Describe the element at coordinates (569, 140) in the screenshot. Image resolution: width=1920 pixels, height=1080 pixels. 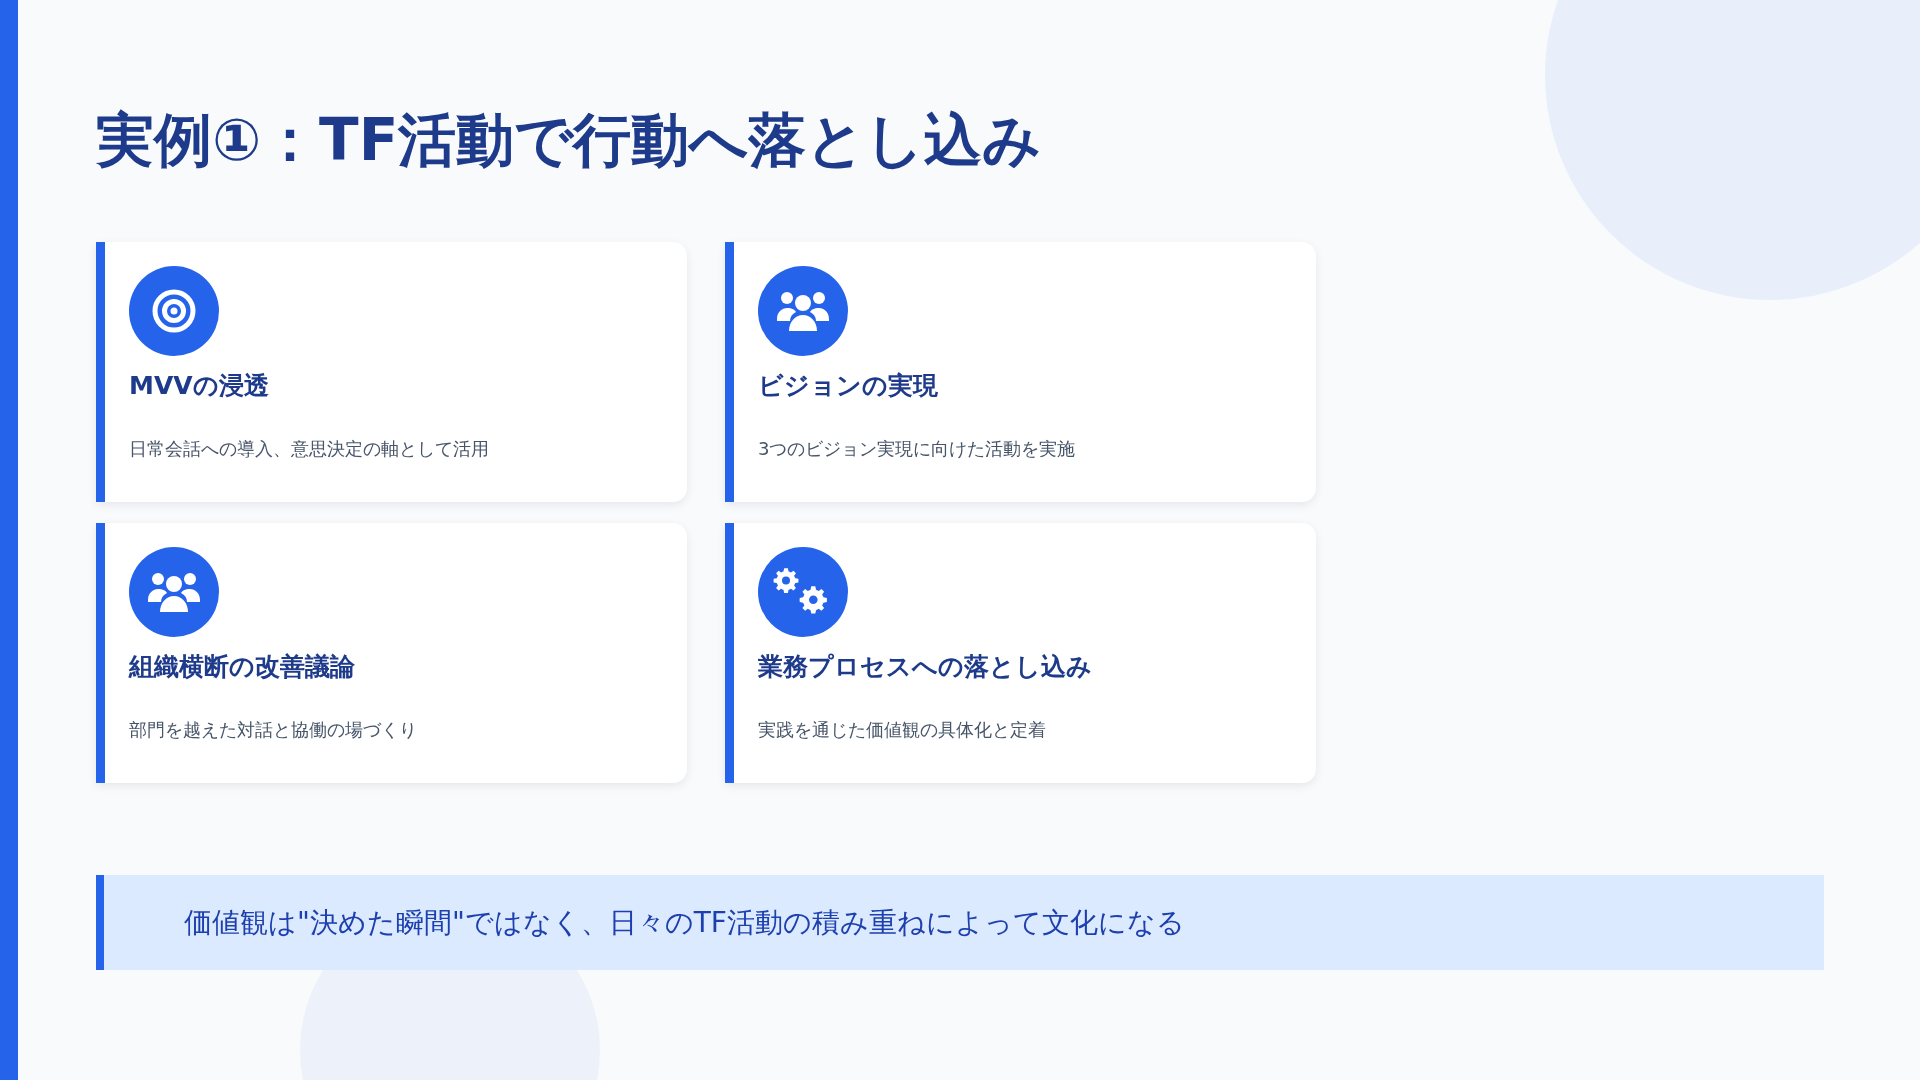
I see `slide-title: 実例①：TF活動で行動へ落とし込み` at that location.